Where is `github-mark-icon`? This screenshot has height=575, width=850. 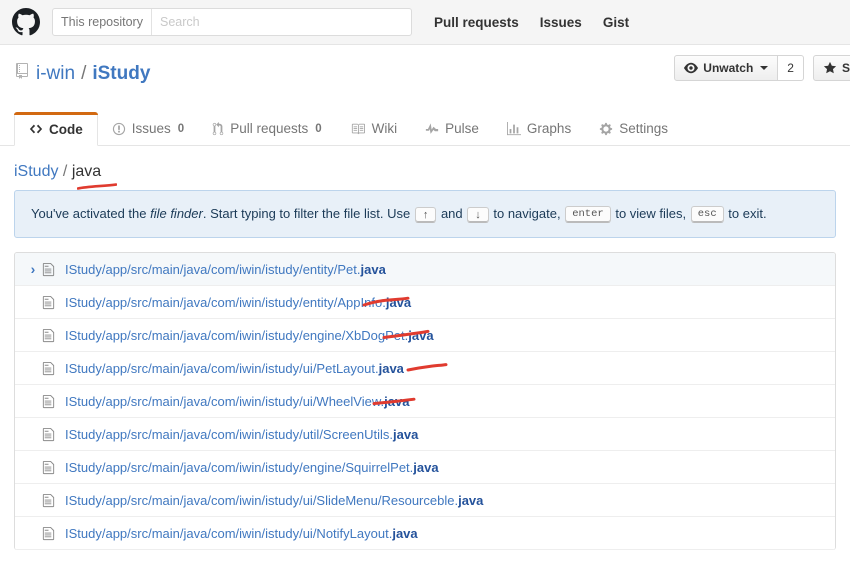 github-mark-icon is located at coordinates (26, 22).